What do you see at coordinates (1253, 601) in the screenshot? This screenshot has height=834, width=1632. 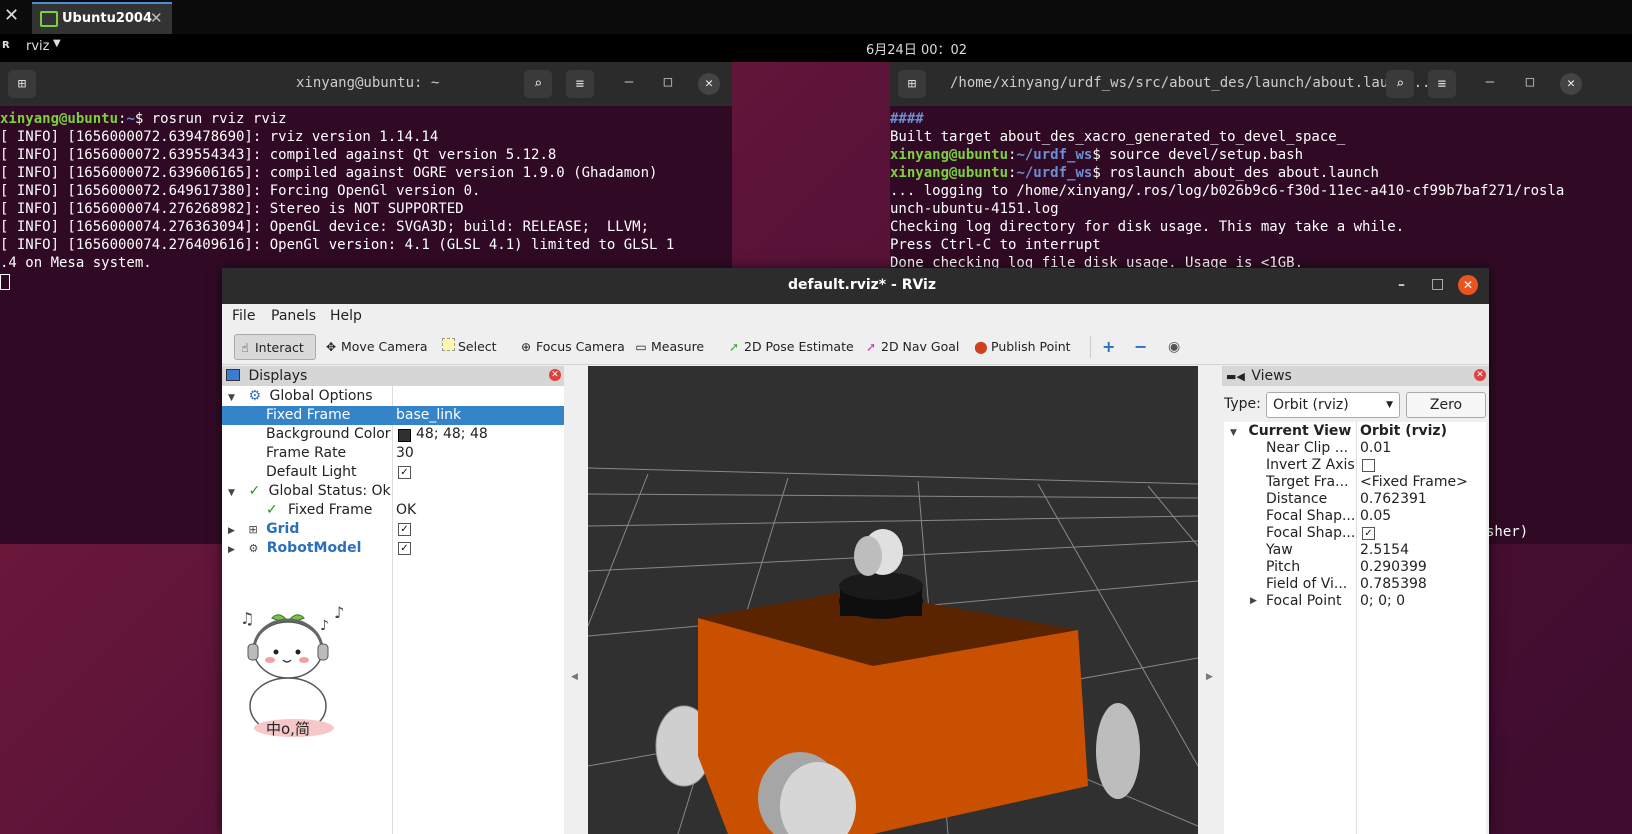 I see `expand-right-icon: ▶` at bounding box center [1253, 601].